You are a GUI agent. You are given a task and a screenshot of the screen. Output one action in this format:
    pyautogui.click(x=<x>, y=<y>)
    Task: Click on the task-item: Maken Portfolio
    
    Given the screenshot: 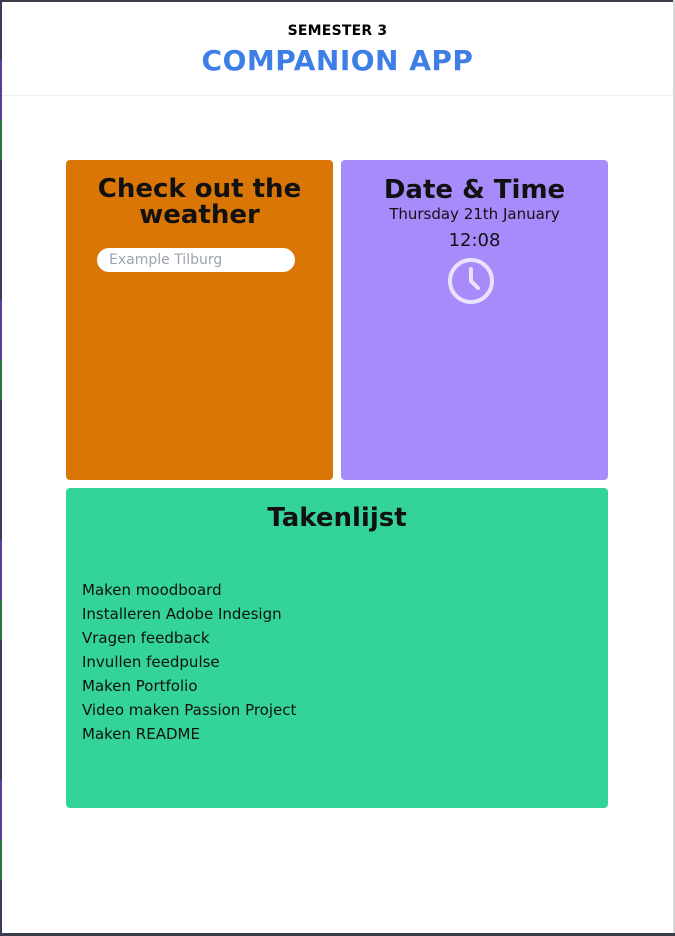 What is the action you would take?
    pyautogui.click(x=140, y=686)
    